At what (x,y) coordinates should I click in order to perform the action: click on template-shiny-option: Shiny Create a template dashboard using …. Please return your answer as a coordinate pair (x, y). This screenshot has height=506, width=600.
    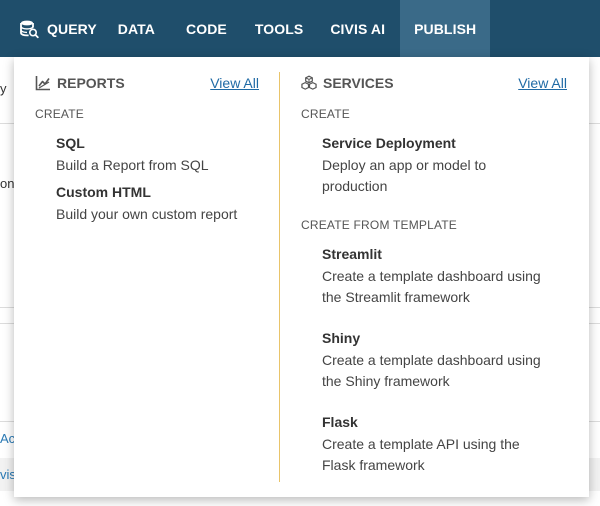
    Looking at the image, I should click on (431, 360).